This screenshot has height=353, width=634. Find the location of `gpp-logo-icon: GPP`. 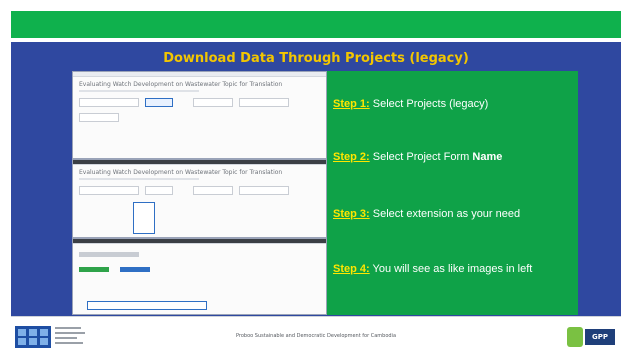

gpp-logo-icon: GPP is located at coordinates (591, 337).